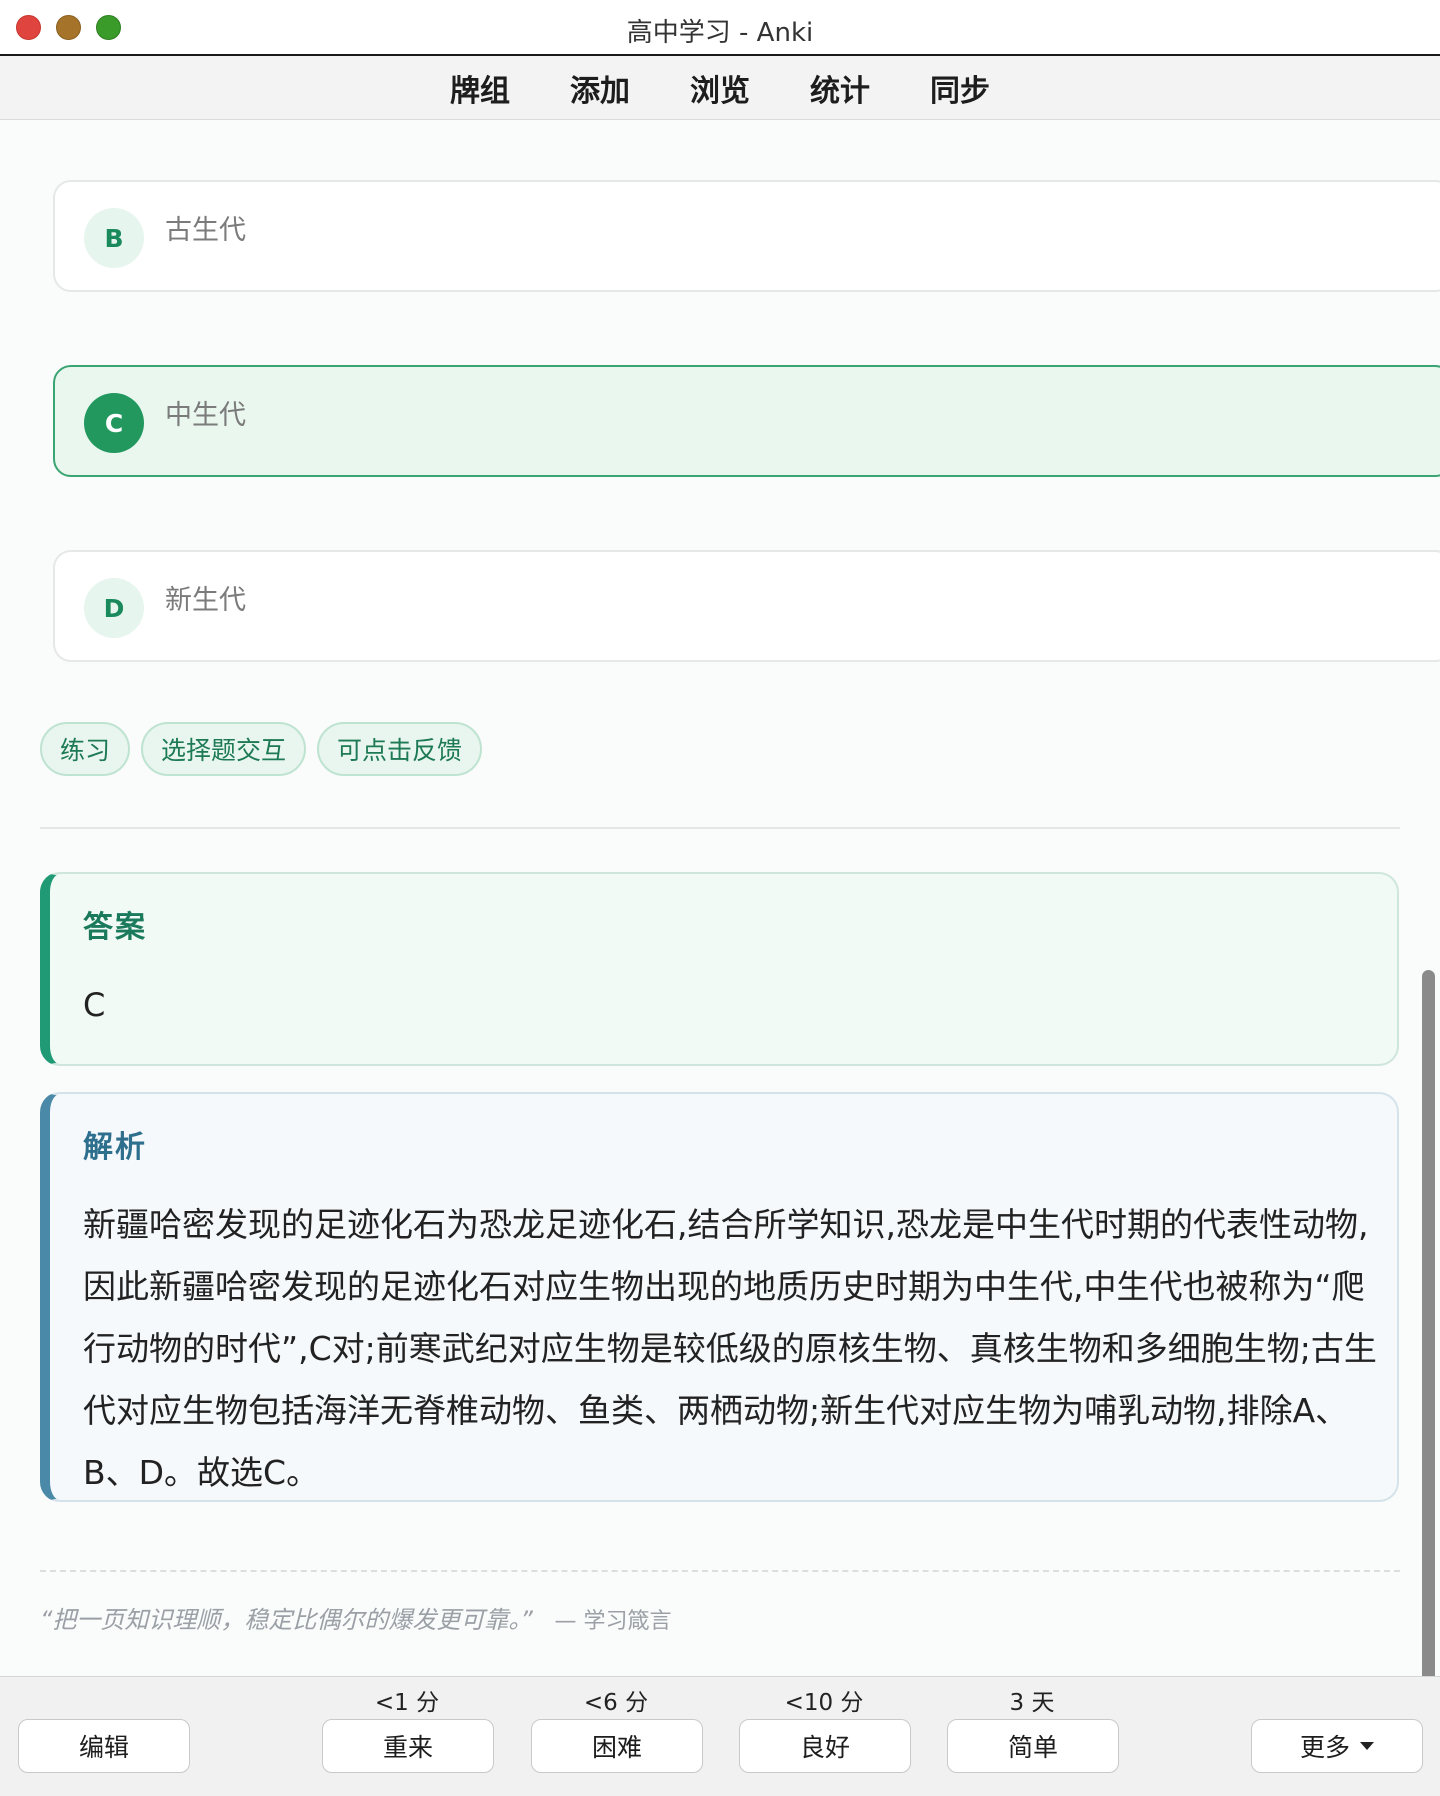  I want to click on tag-multiple-choice: 选择题交互, so click(224, 749).